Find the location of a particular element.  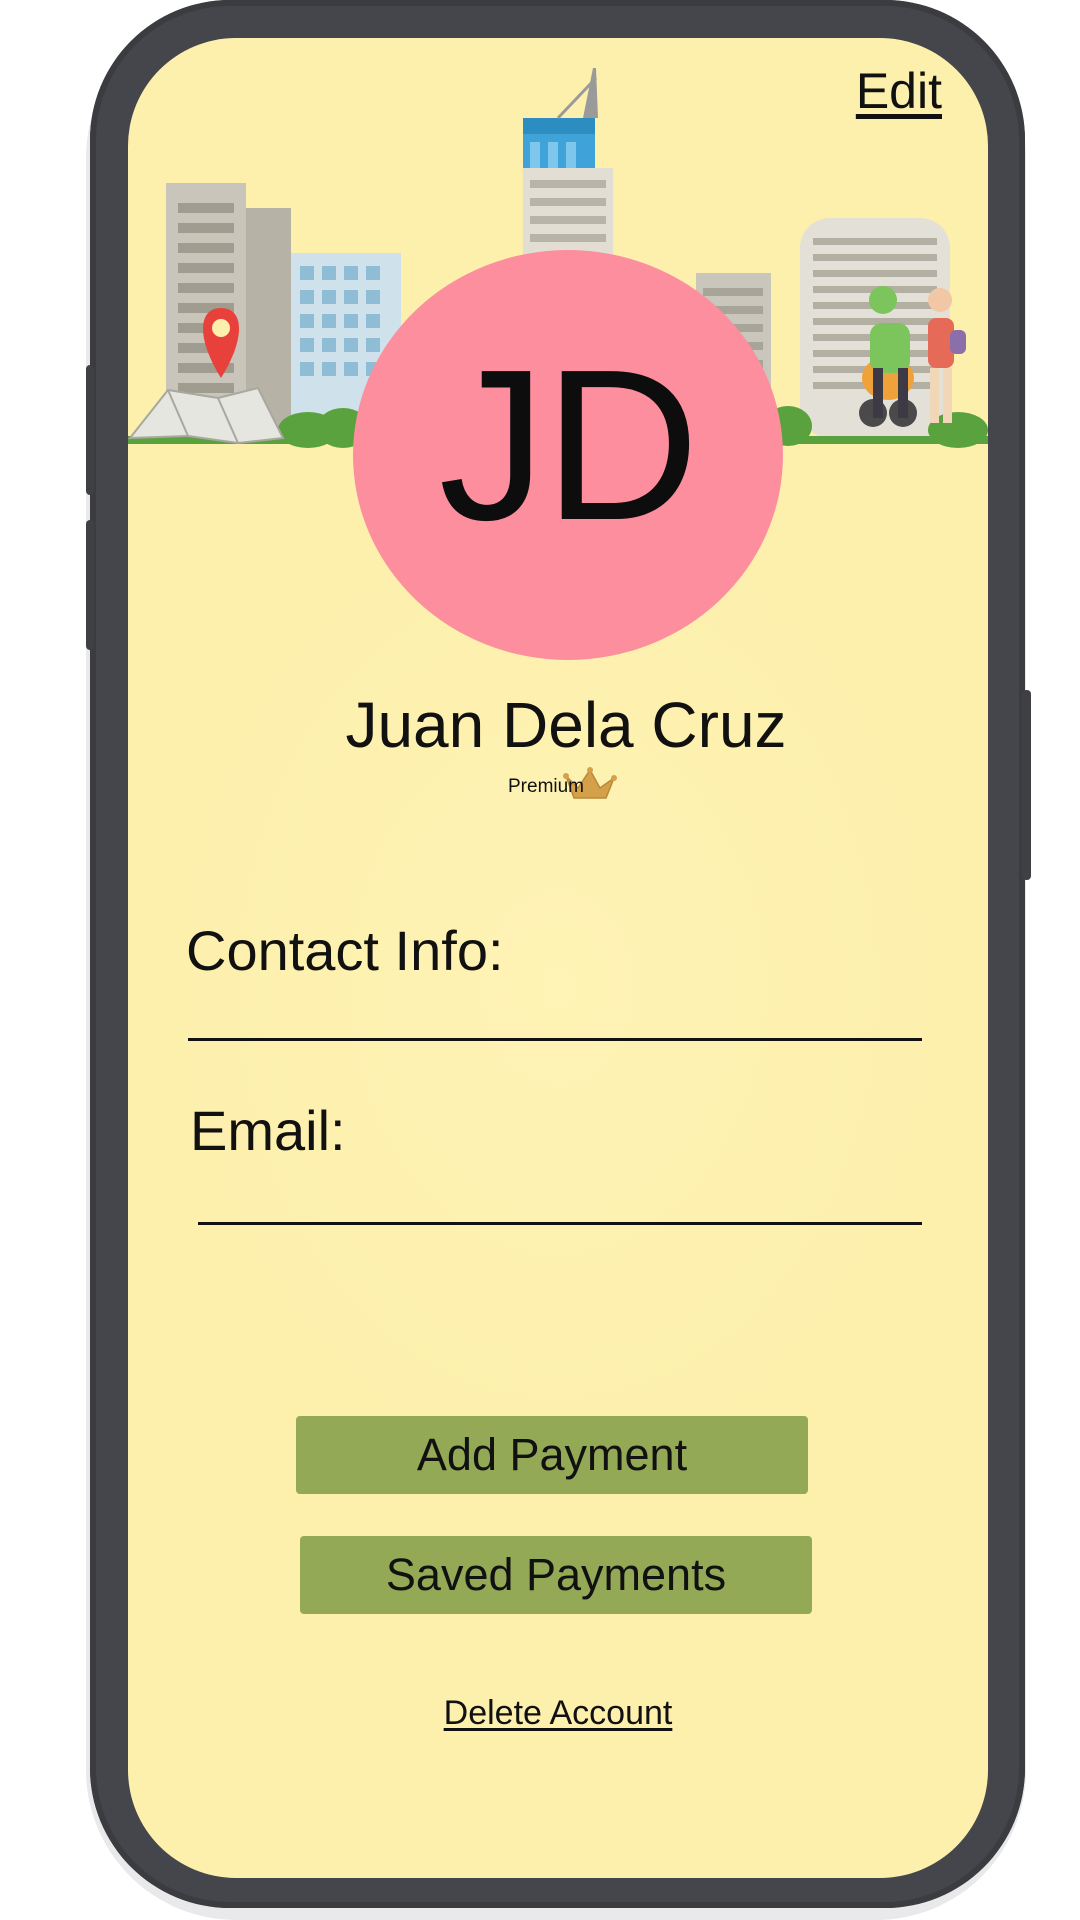

email-label: Email: is located at coordinates (268, 1130).